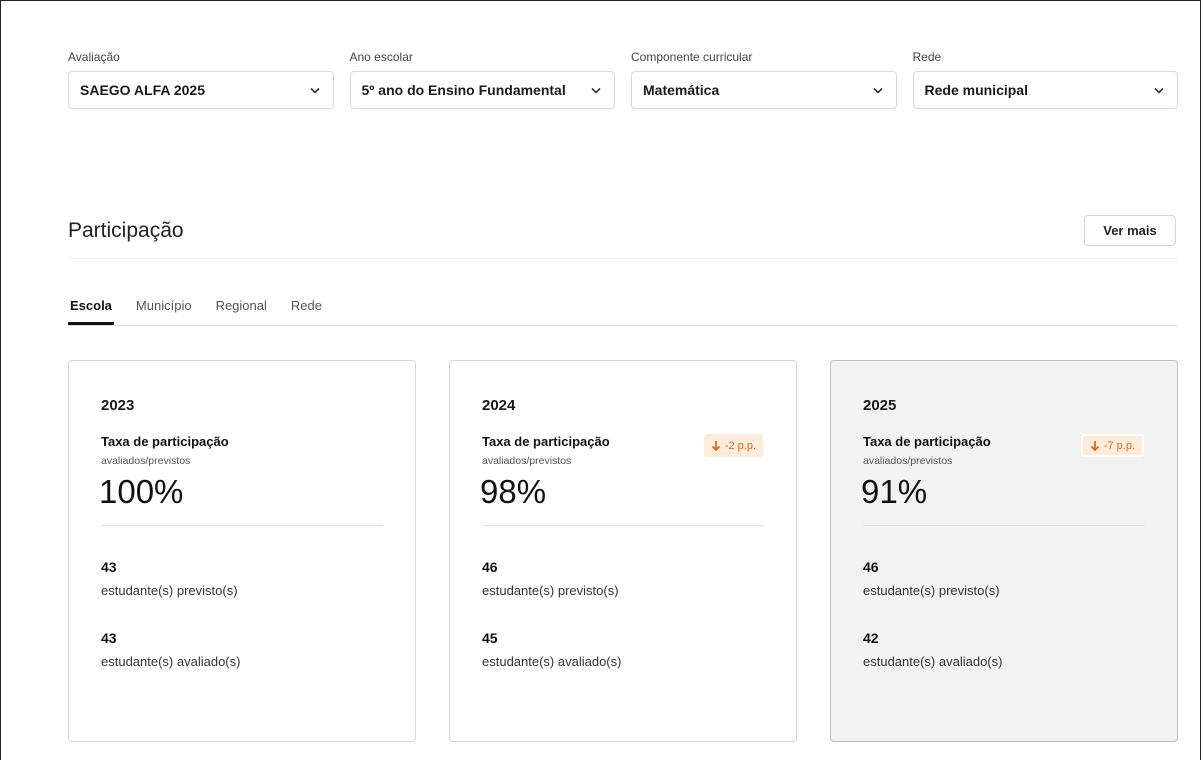 The height and width of the screenshot is (760, 1203). Describe the element at coordinates (118, 405) in the screenshot. I see `card-year: 2023` at that location.